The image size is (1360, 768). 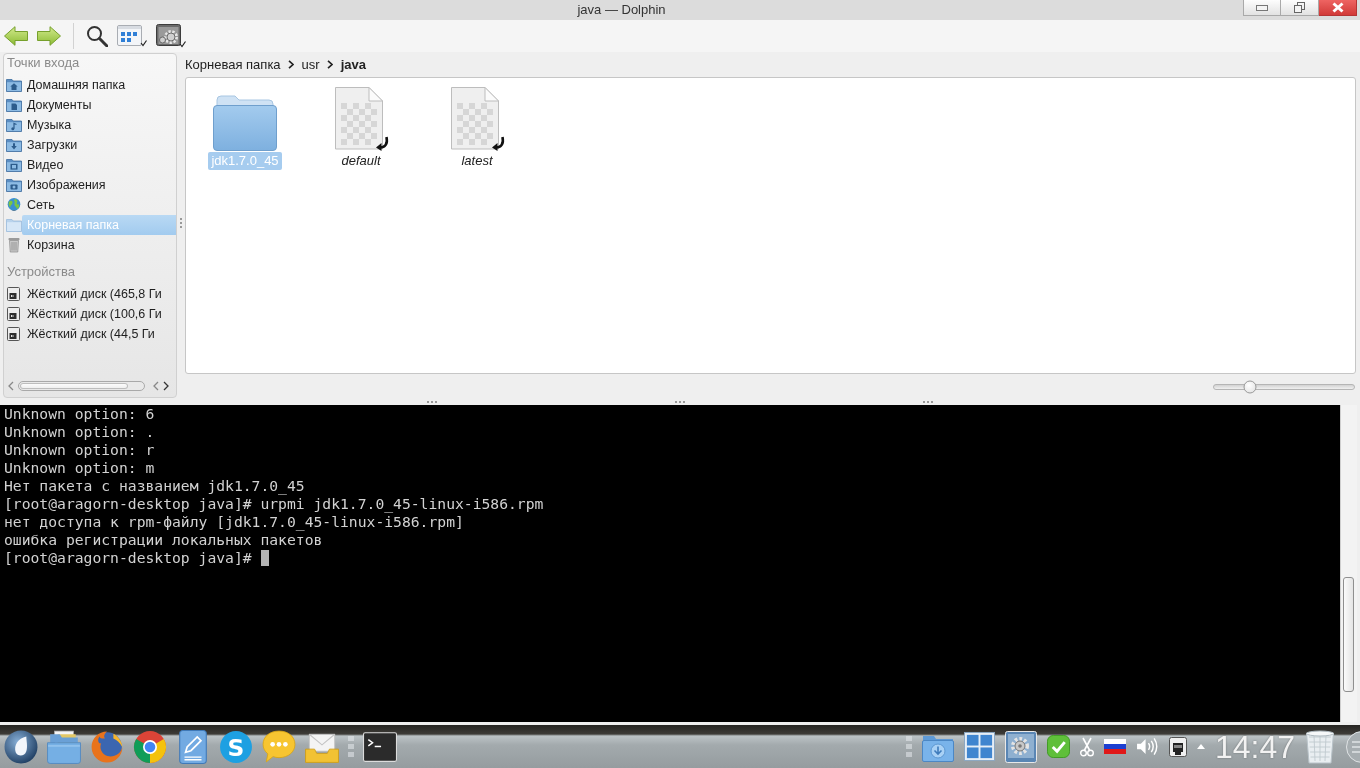 What do you see at coordinates (361, 161) in the screenshot?
I see `file-name: default` at bounding box center [361, 161].